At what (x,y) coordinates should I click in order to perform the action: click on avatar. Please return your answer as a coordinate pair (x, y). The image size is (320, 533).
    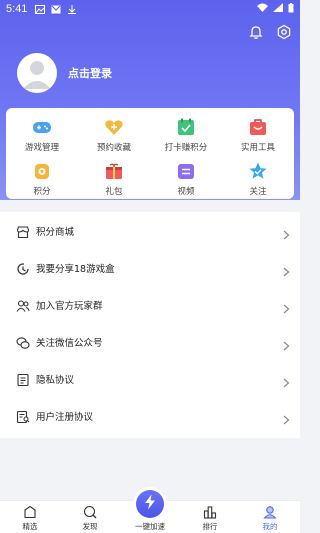
    Looking at the image, I should click on (37, 73).